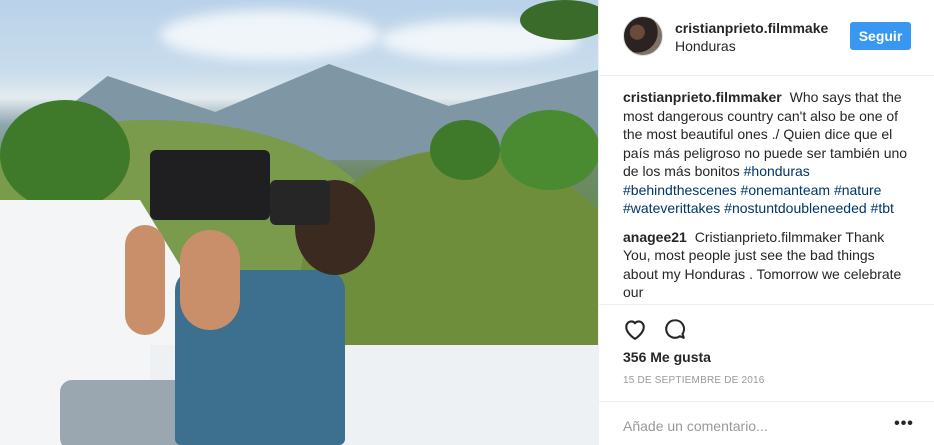 Image resolution: width=934 pixels, height=445 pixels. I want to click on add-comment-bar: •••, so click(766, 423).